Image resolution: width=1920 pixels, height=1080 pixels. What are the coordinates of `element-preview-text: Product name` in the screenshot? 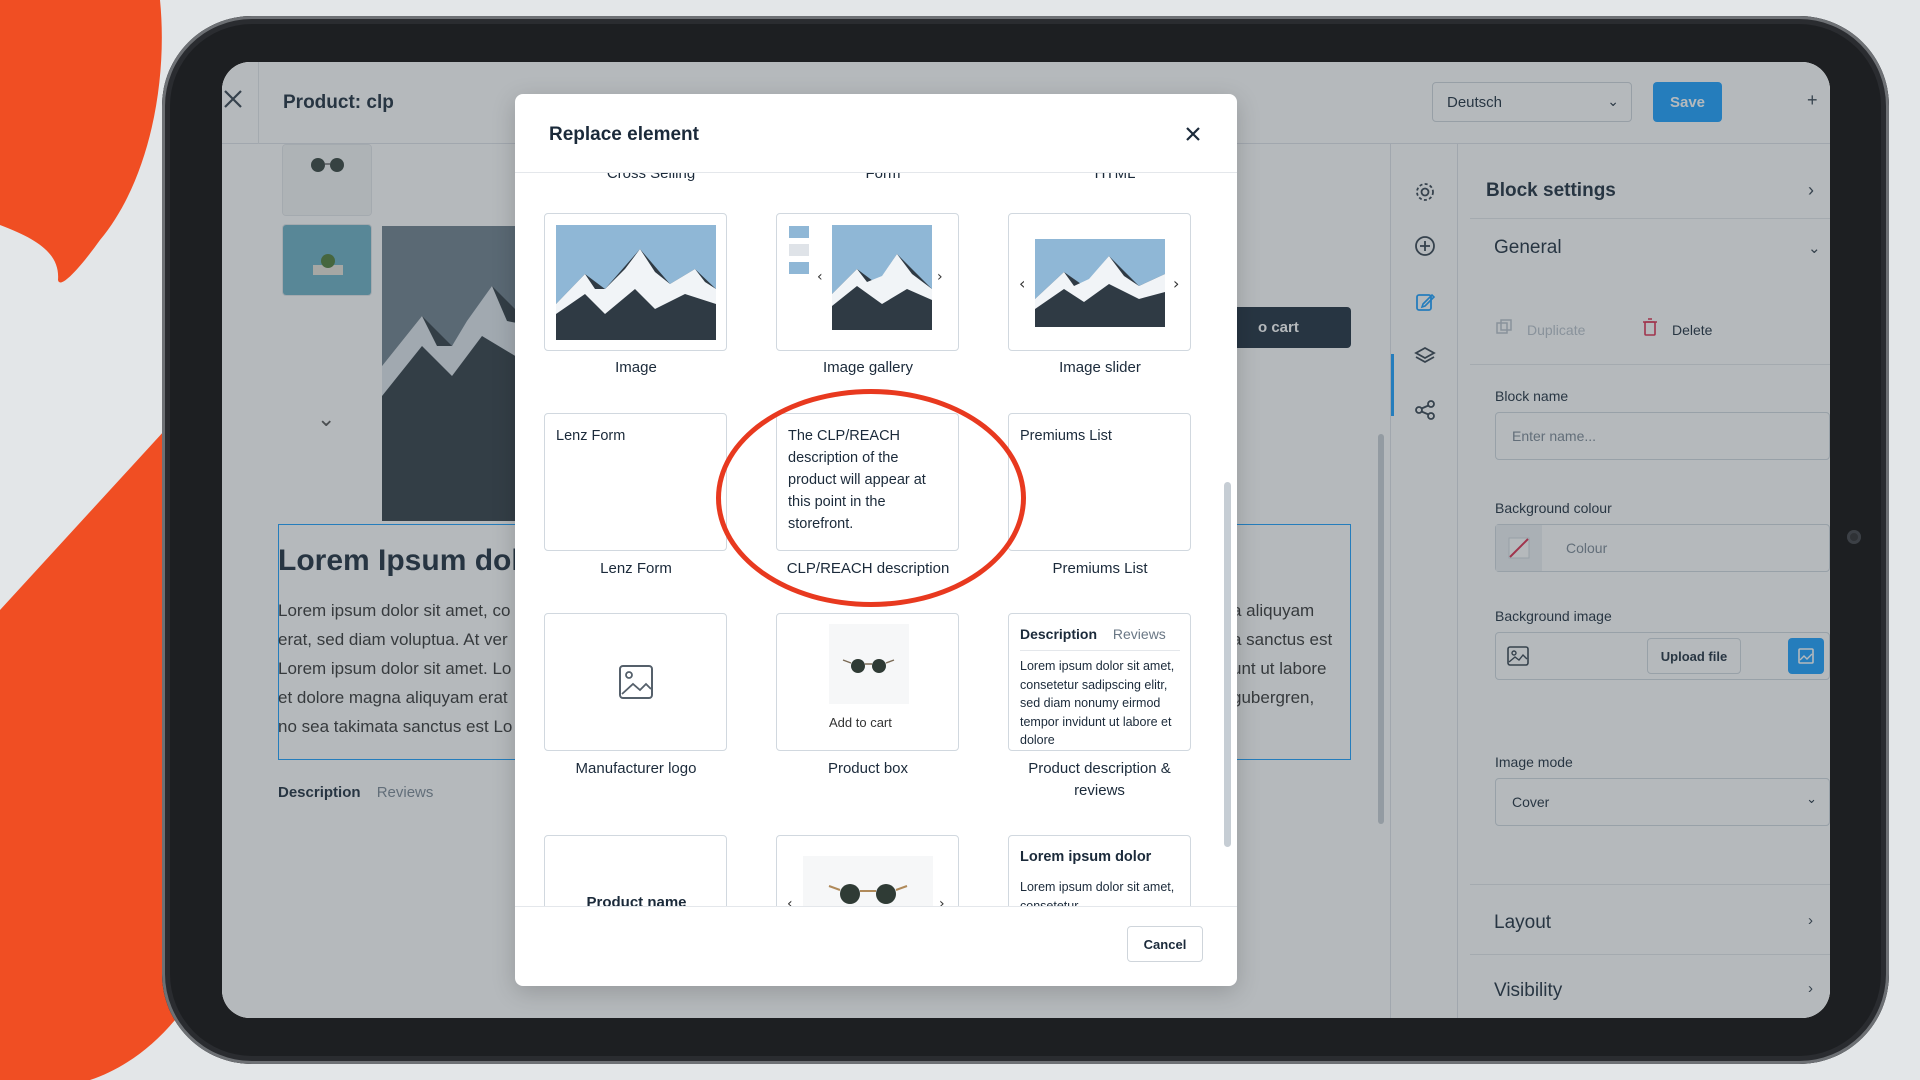 It's located at (636, 900).